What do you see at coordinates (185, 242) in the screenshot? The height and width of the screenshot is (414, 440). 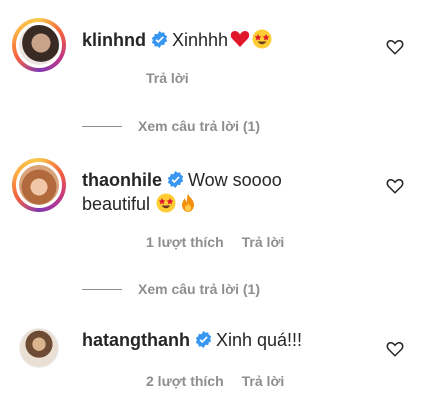 I see `likes-count: 1 lượt thích` at bounding box center [185, 242].